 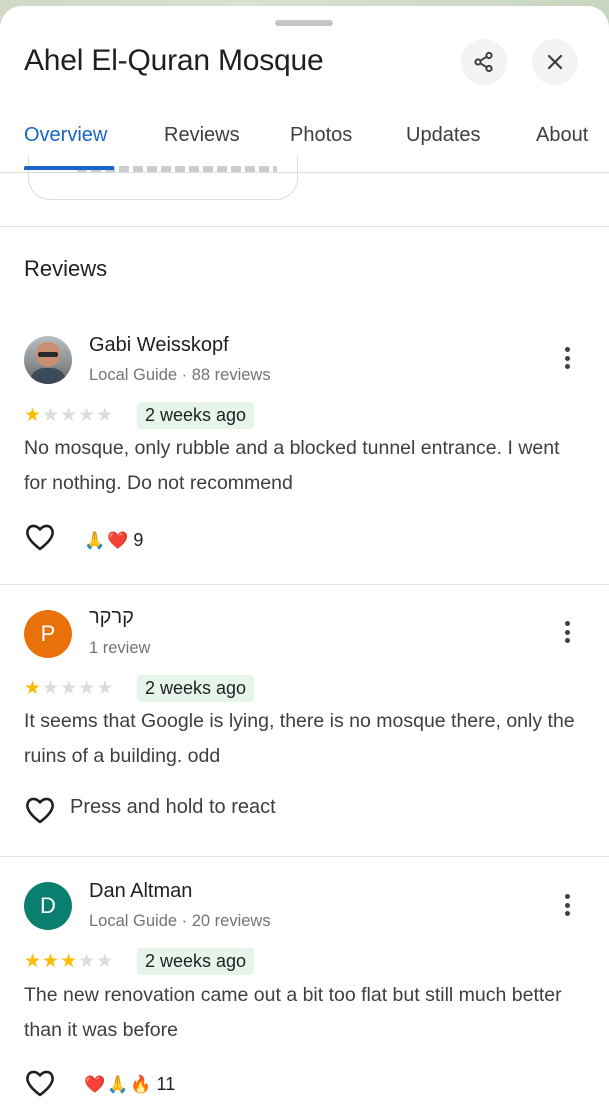 I want to click on avatar-letter: P, so click(x=48, y=633).